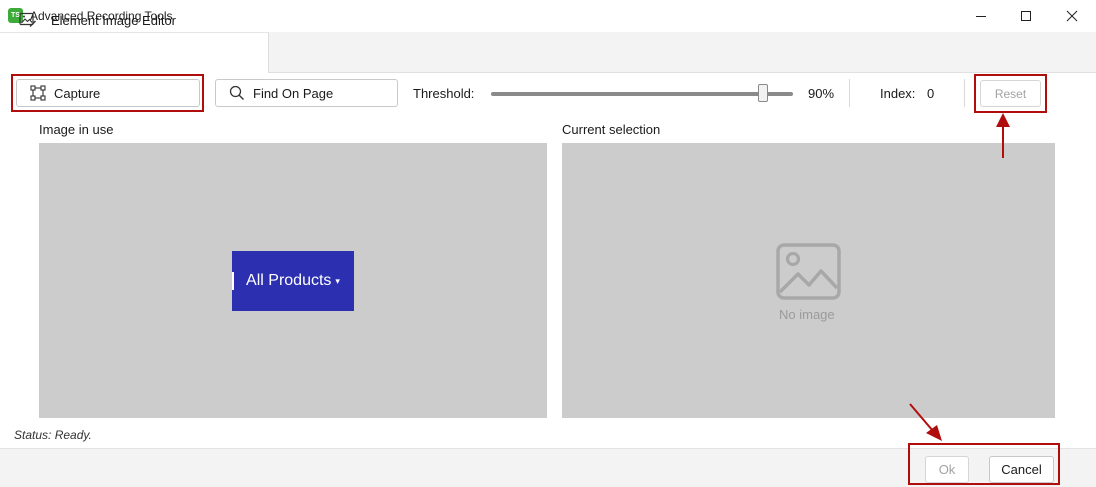 The image size is (1096, 487). What do you see at coordinates (611, 129) in the screenshot?
I see `current-selection-label: Current selection` at bounding box center [611, 129].